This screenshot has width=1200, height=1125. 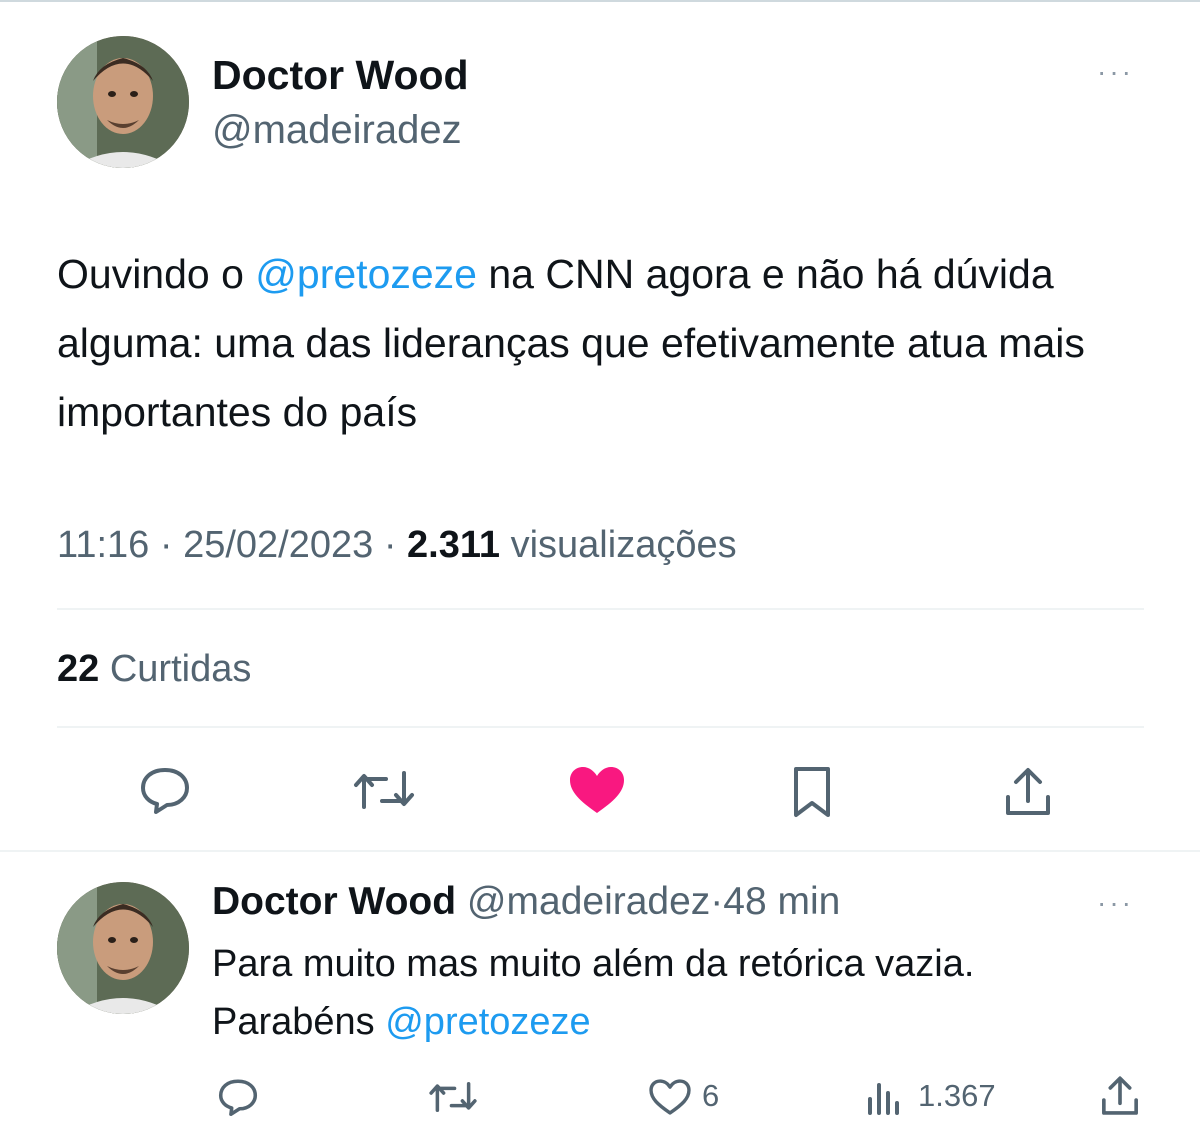 What do you see at coordinates (692, 1022) in the screenshot?
I see `reply-text-line: Parabéns @pretozeze` at bounding box center [692, 1022].